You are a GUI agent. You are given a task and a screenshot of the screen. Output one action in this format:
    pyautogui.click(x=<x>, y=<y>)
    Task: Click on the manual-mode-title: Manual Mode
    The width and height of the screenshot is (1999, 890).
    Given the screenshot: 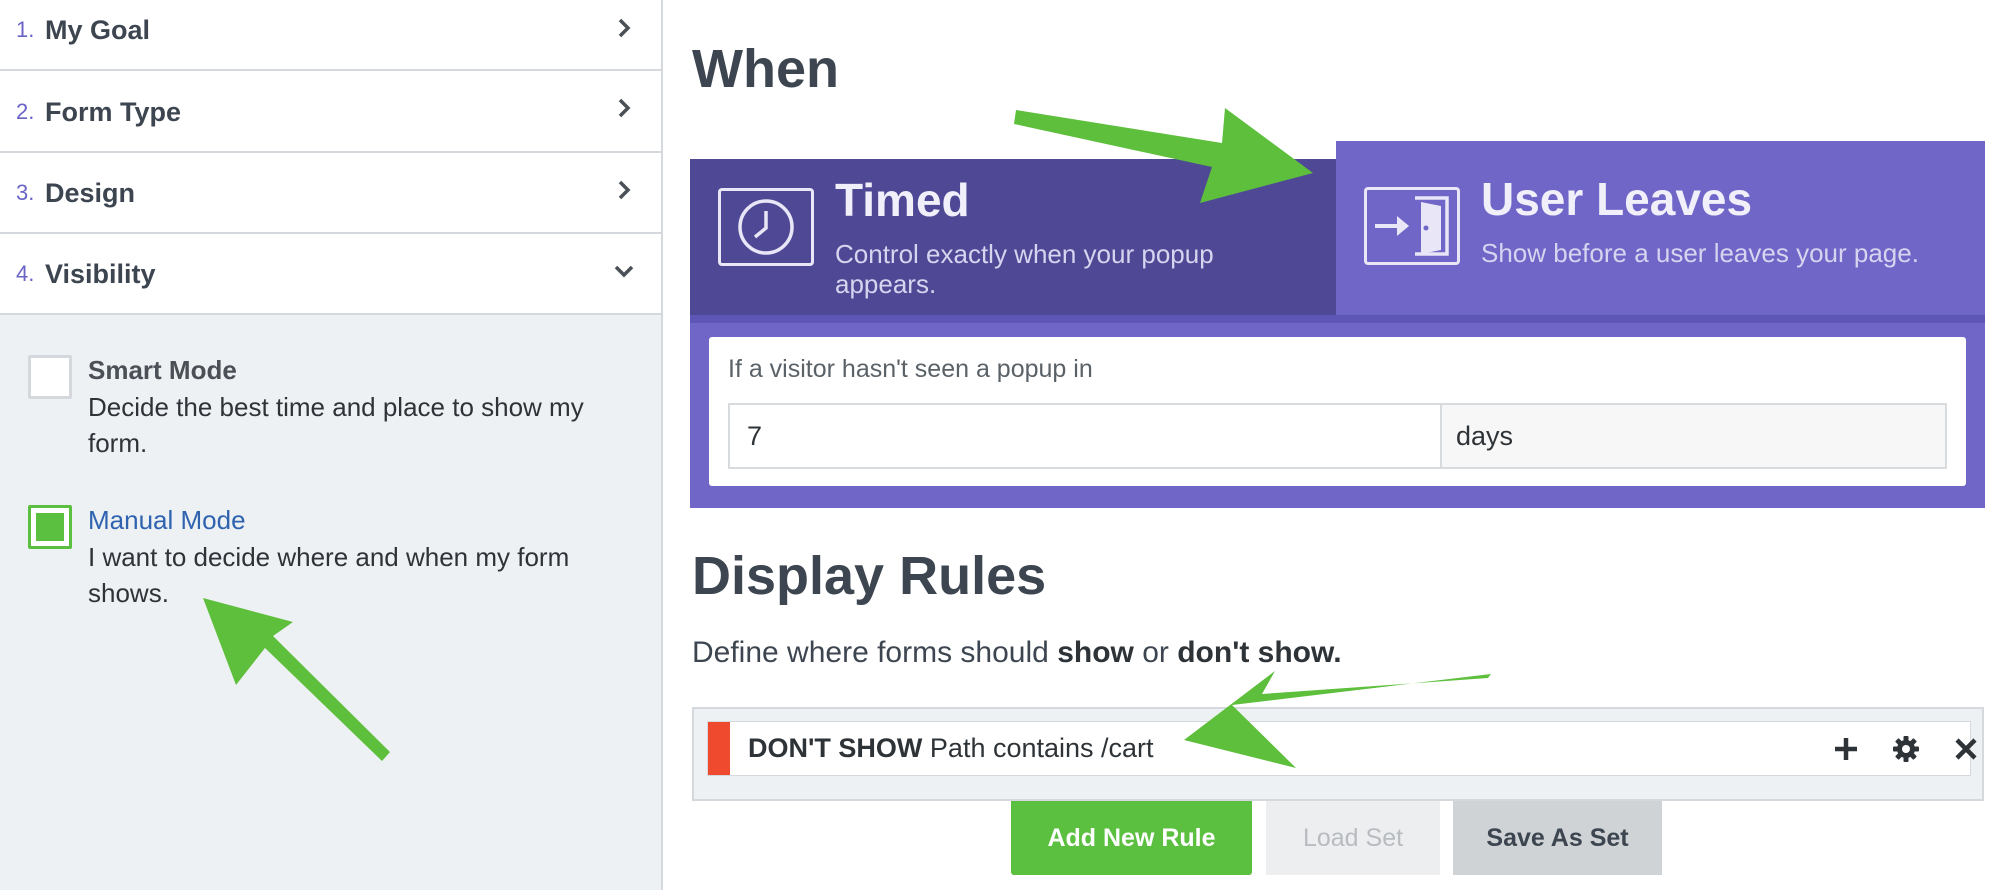 What is the action you would take?
    pyautogui.click(x=167, y=520)
    